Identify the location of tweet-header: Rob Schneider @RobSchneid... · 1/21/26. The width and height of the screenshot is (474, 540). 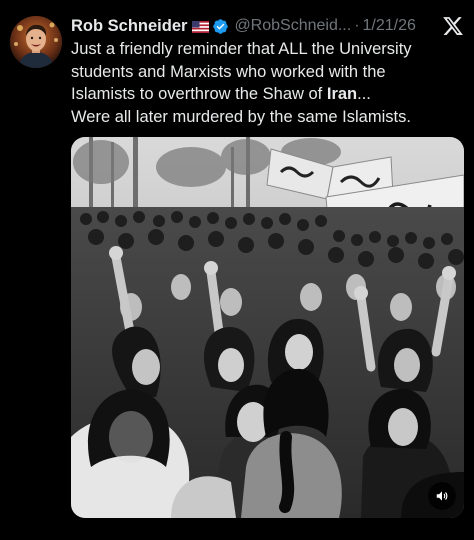
(268, 26).